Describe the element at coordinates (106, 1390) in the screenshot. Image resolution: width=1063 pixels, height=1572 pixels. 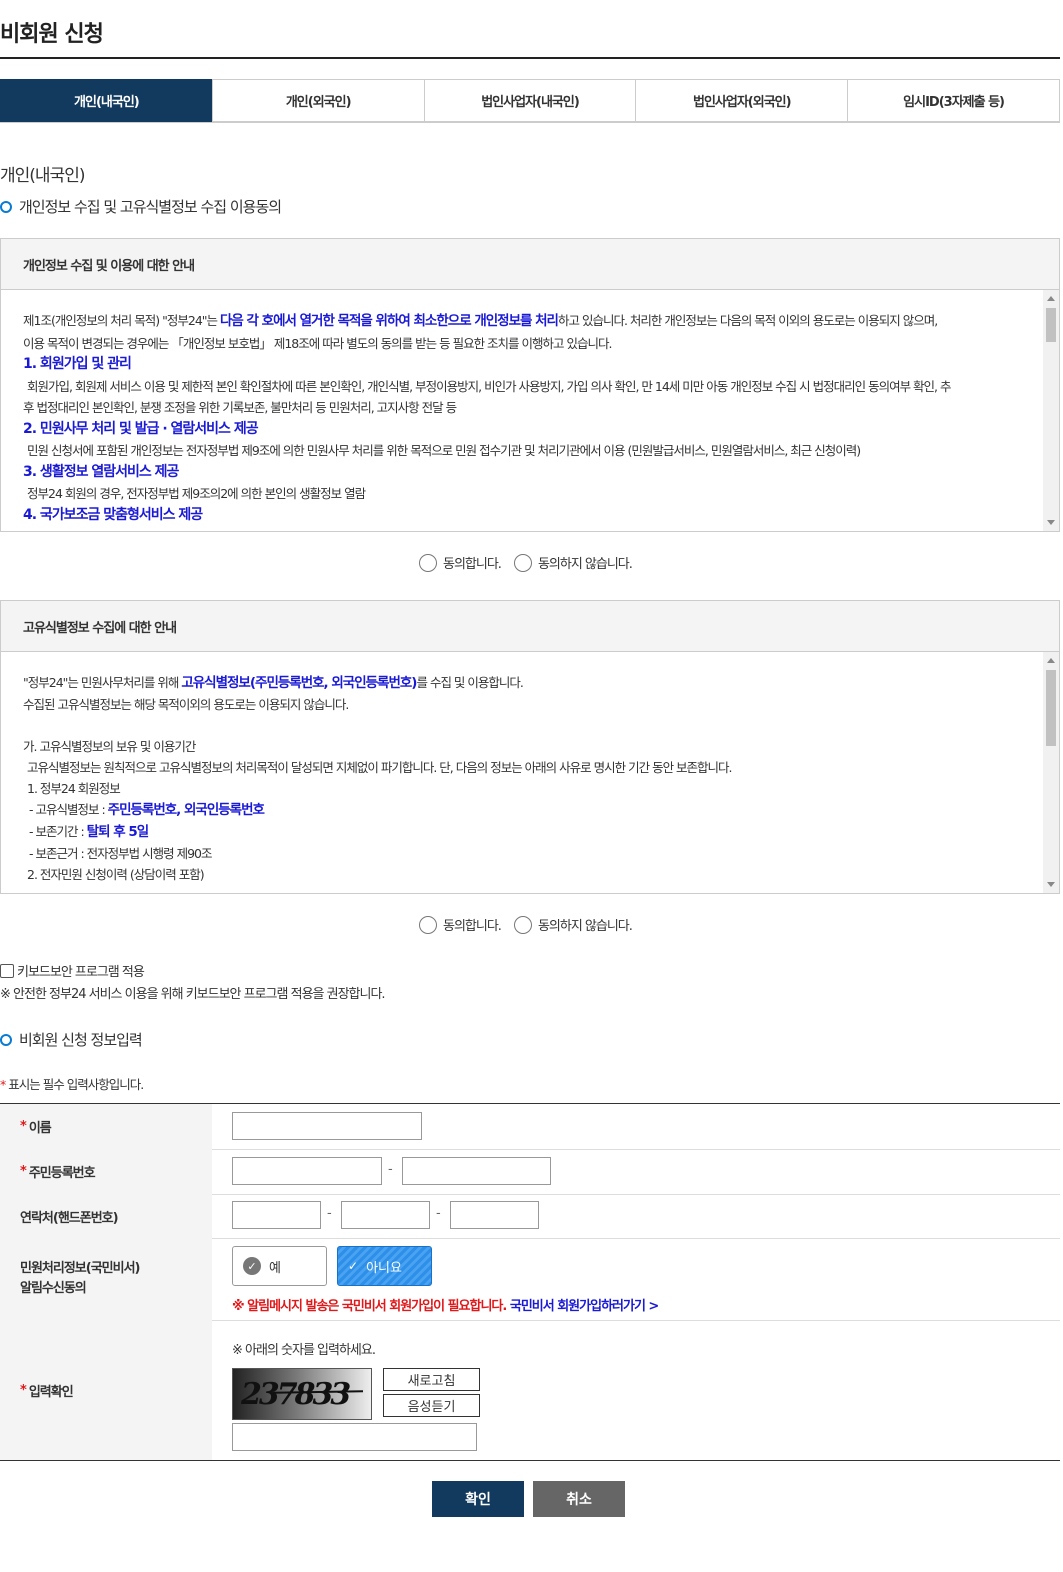
I see `captcha-label: * 입력확인` at that location.